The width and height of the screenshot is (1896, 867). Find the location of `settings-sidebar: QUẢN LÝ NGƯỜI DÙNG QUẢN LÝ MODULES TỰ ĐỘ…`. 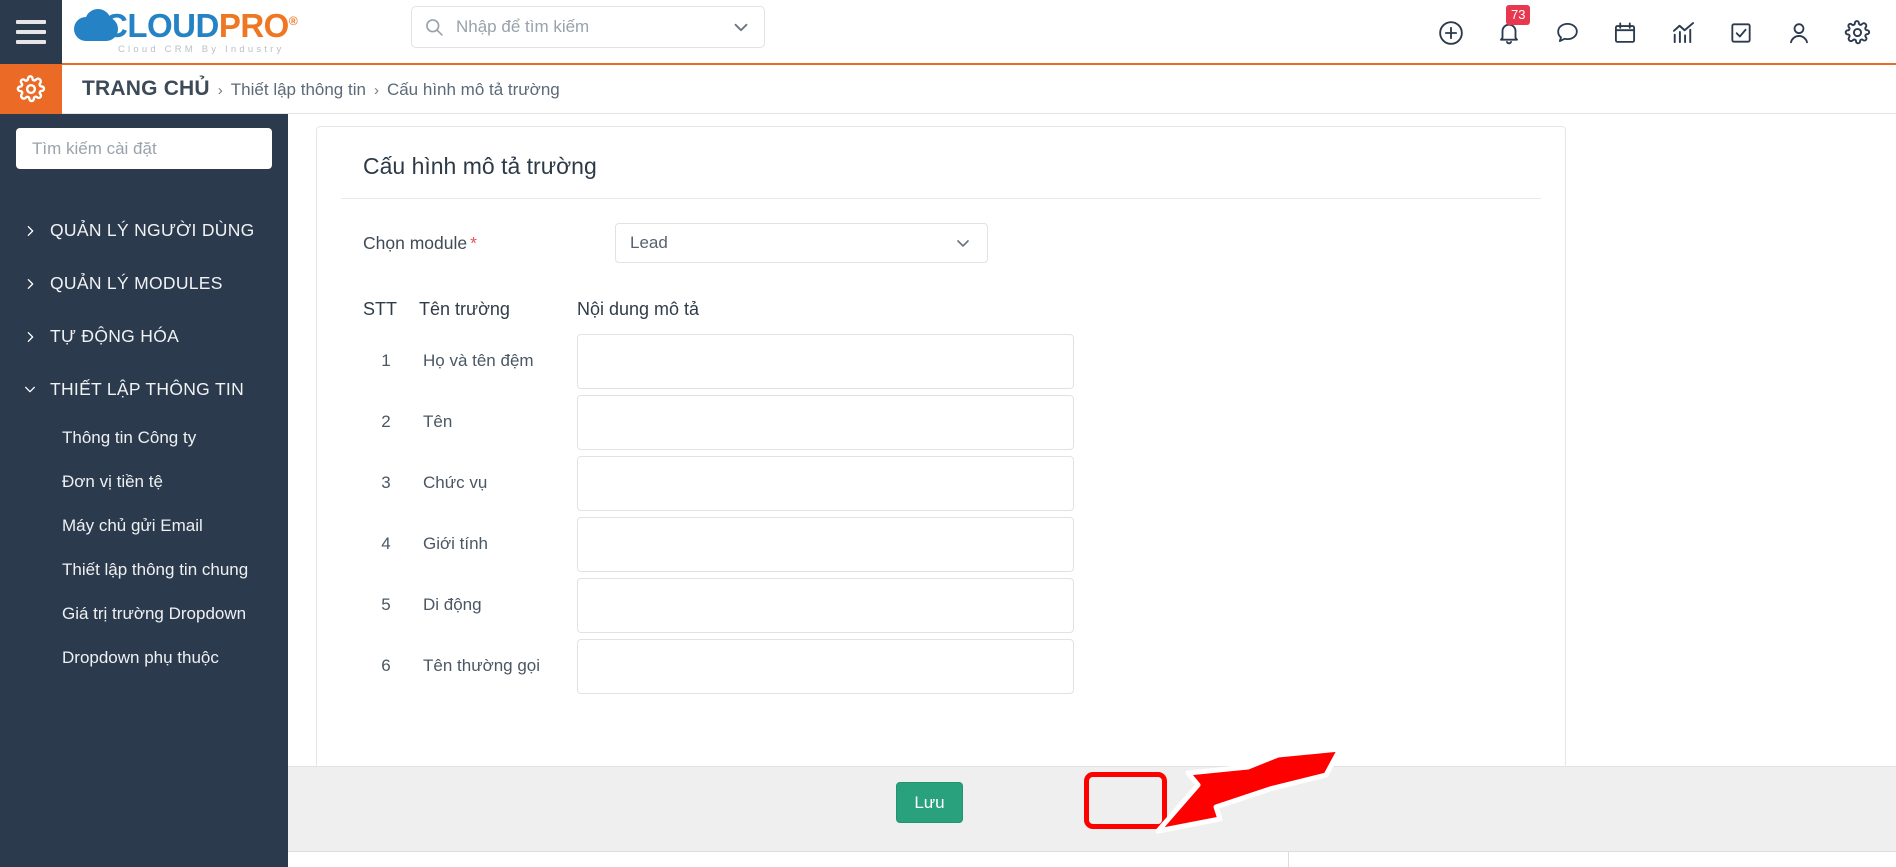

settings-sidebar: QUẢN LÝ NGƯỜI DÙNG QUẢN LÝ MODULES TỰ ĐỘ… is located at coordinates (144, 490).